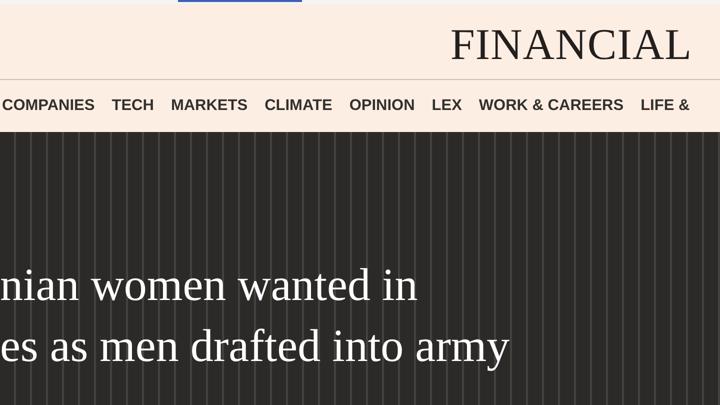 The height and width of the screenshot is (405, 720). I want to click on masthead-title: FINANCIAL, so click(571, 41).